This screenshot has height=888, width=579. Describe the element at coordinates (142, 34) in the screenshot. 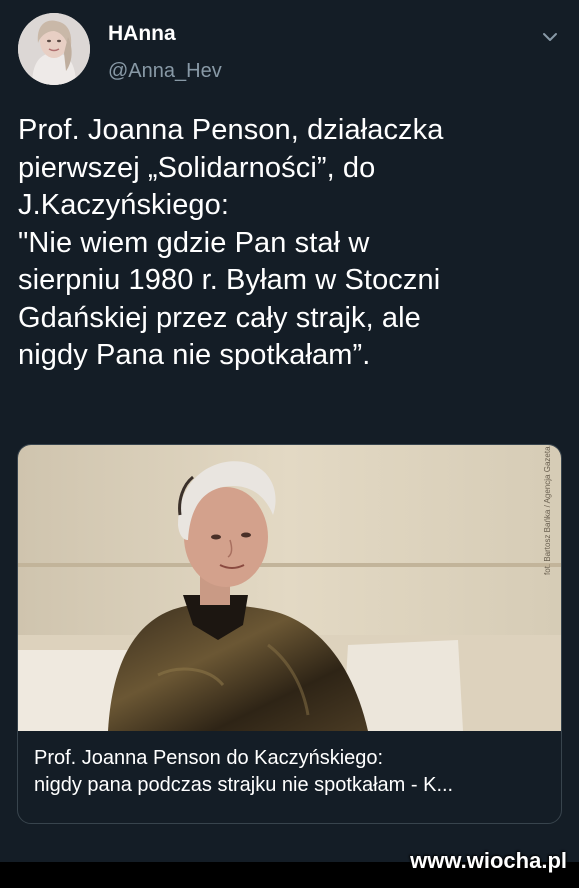

I see `author-name: HAnna` at that location.